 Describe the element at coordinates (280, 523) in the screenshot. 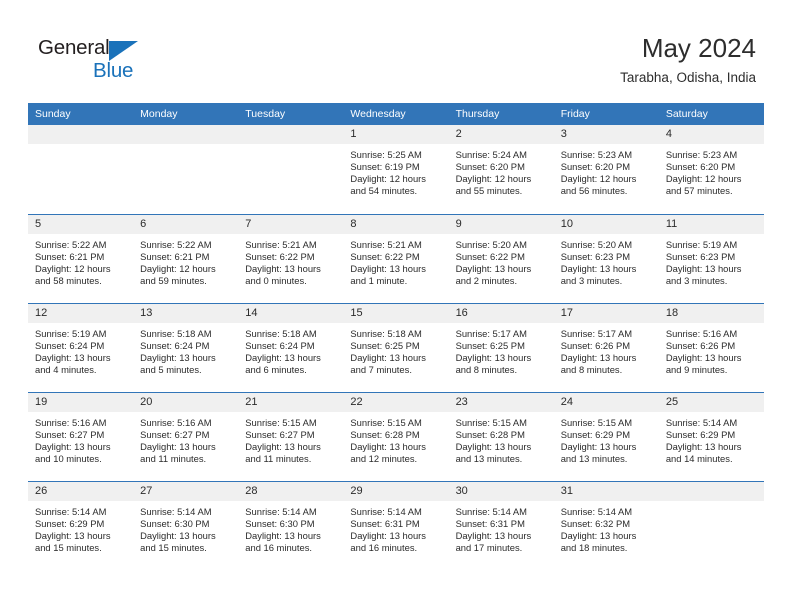

I see `sunset-time: Sunset: 6:30 PM` at that location.